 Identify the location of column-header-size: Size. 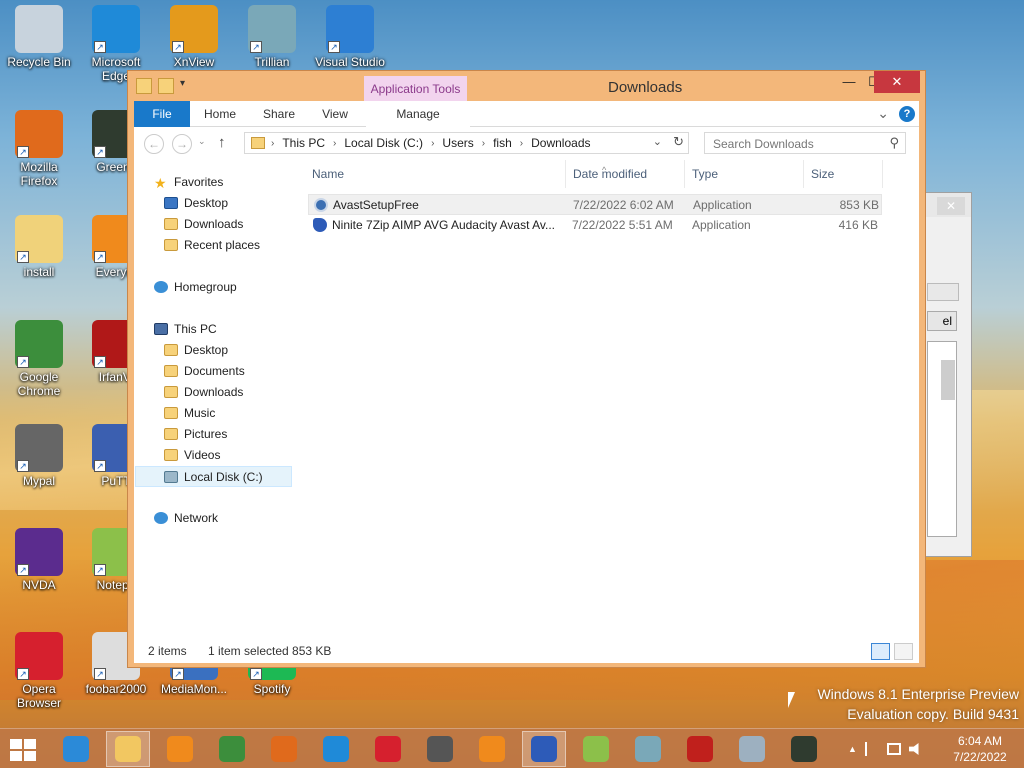
(844, 174).